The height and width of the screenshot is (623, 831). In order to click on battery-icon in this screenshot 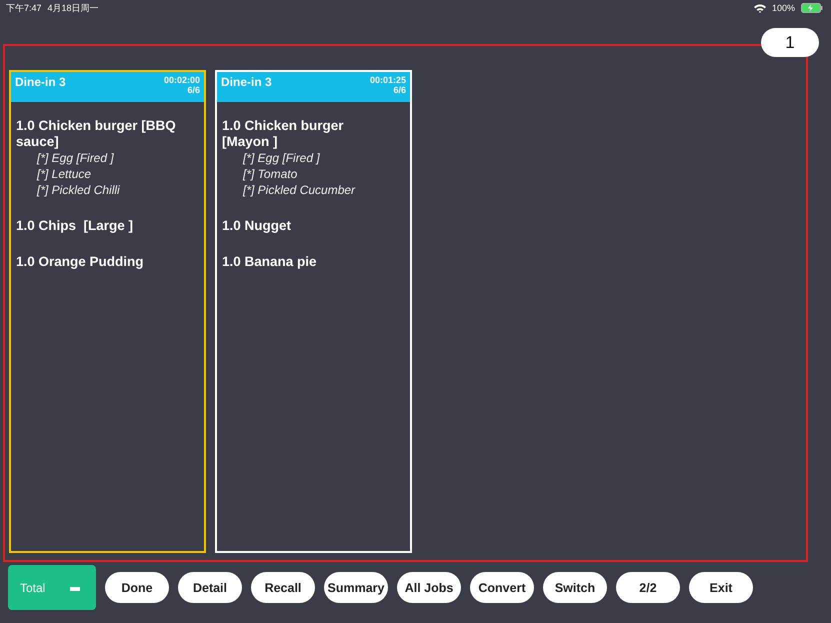, I will do `click(812, 8)`.